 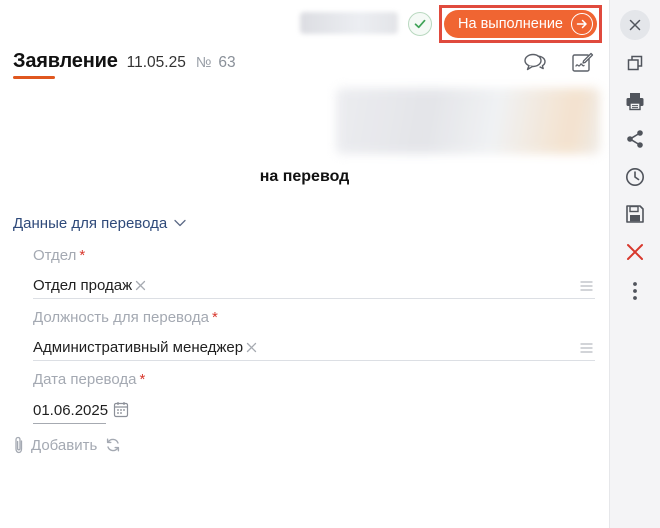 What do you see at coordinates (70, 411) in the screenshot?
I see `transfer-date-input: 01.06.2025` at bounding box center [70, 411].